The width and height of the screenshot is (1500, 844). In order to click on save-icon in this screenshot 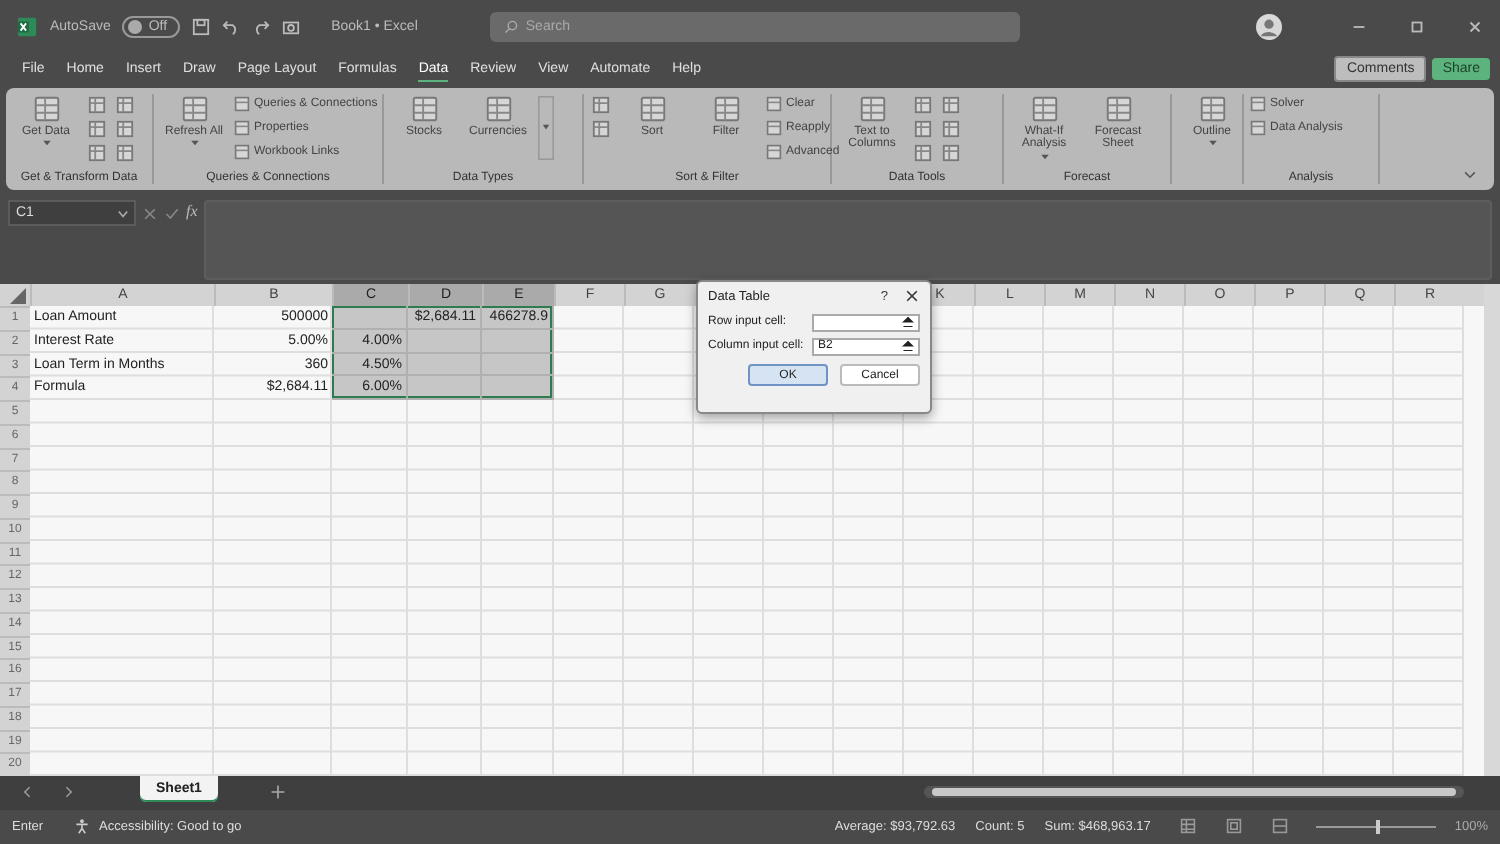, I will do `click(200, 27)`.